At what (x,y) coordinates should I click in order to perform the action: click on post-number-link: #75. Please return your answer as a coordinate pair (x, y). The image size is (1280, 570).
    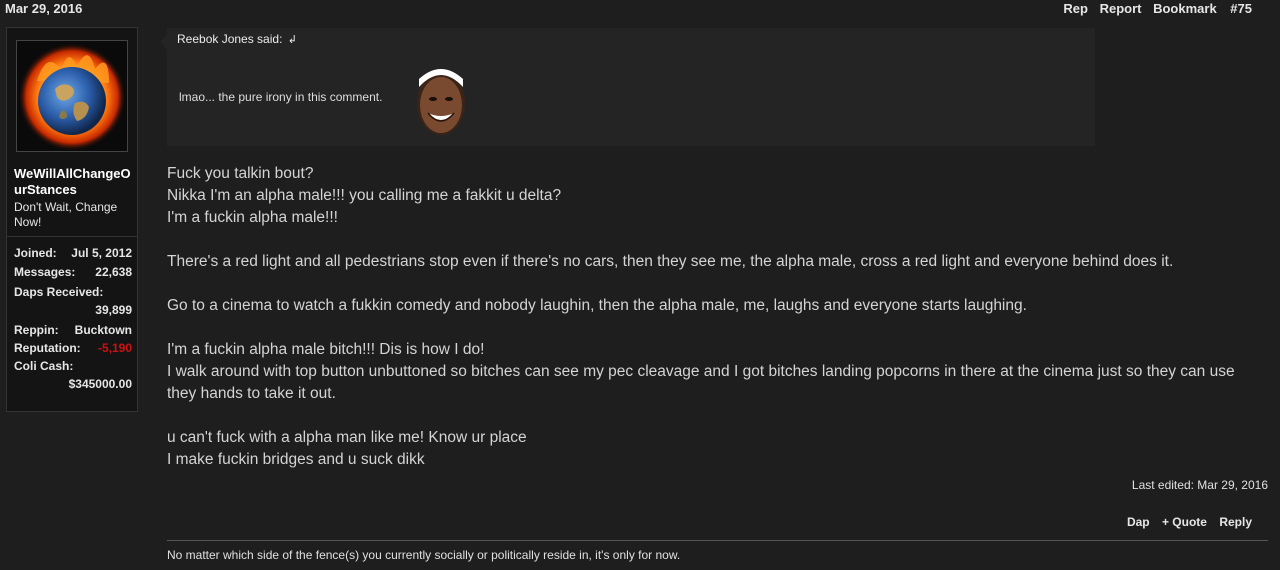
    Looking at the image, I should click on (1241, 8).